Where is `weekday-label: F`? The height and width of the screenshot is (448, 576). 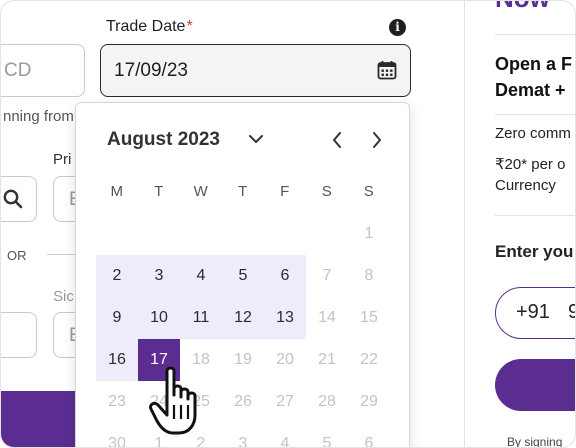 weekday-label: F is located at coordinates (285, 191).